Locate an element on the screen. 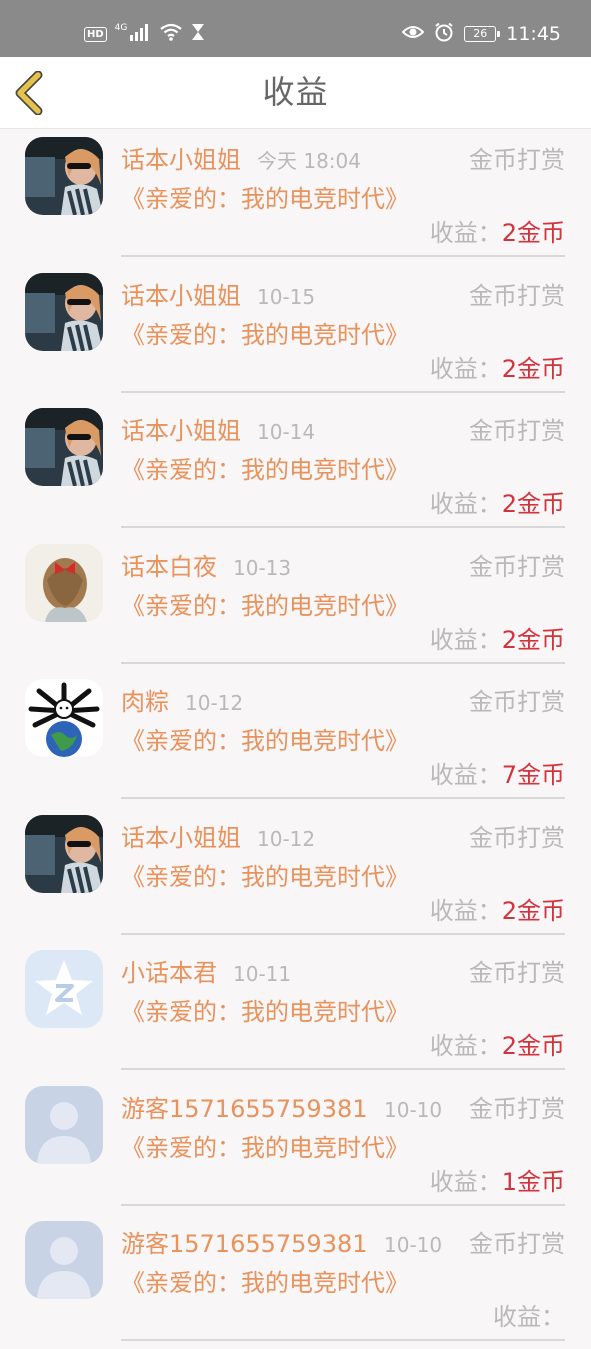  battery-icon: 26 is located at coordinates (482, 34).